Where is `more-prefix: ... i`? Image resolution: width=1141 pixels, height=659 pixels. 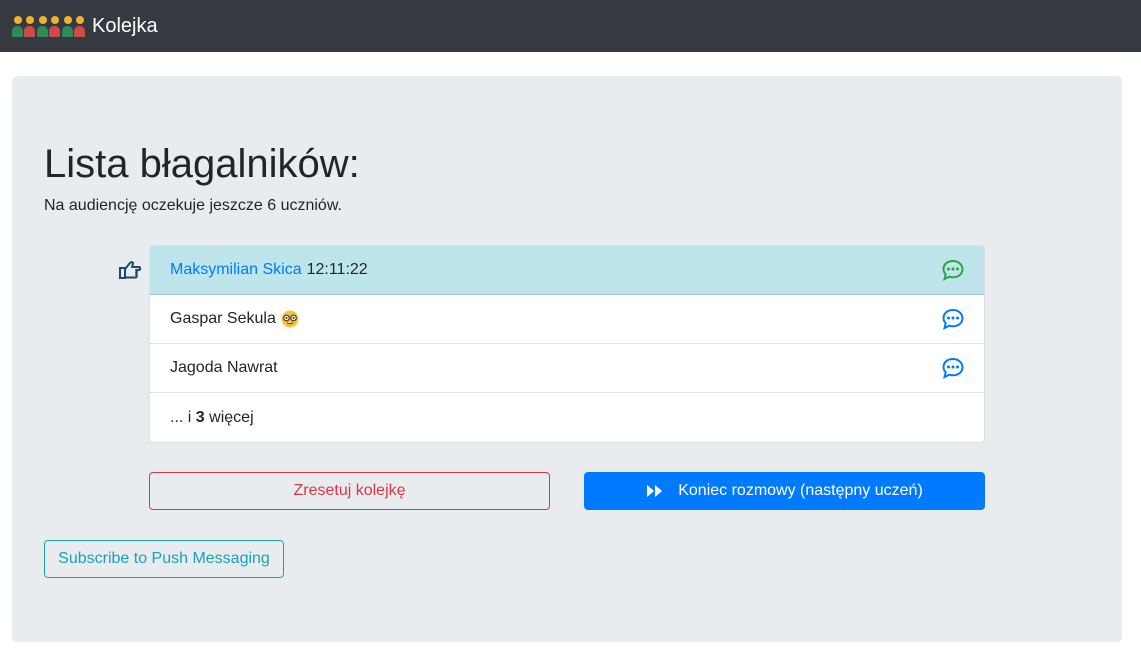 more-prefix: ... i is located at coordinates (181, 417).